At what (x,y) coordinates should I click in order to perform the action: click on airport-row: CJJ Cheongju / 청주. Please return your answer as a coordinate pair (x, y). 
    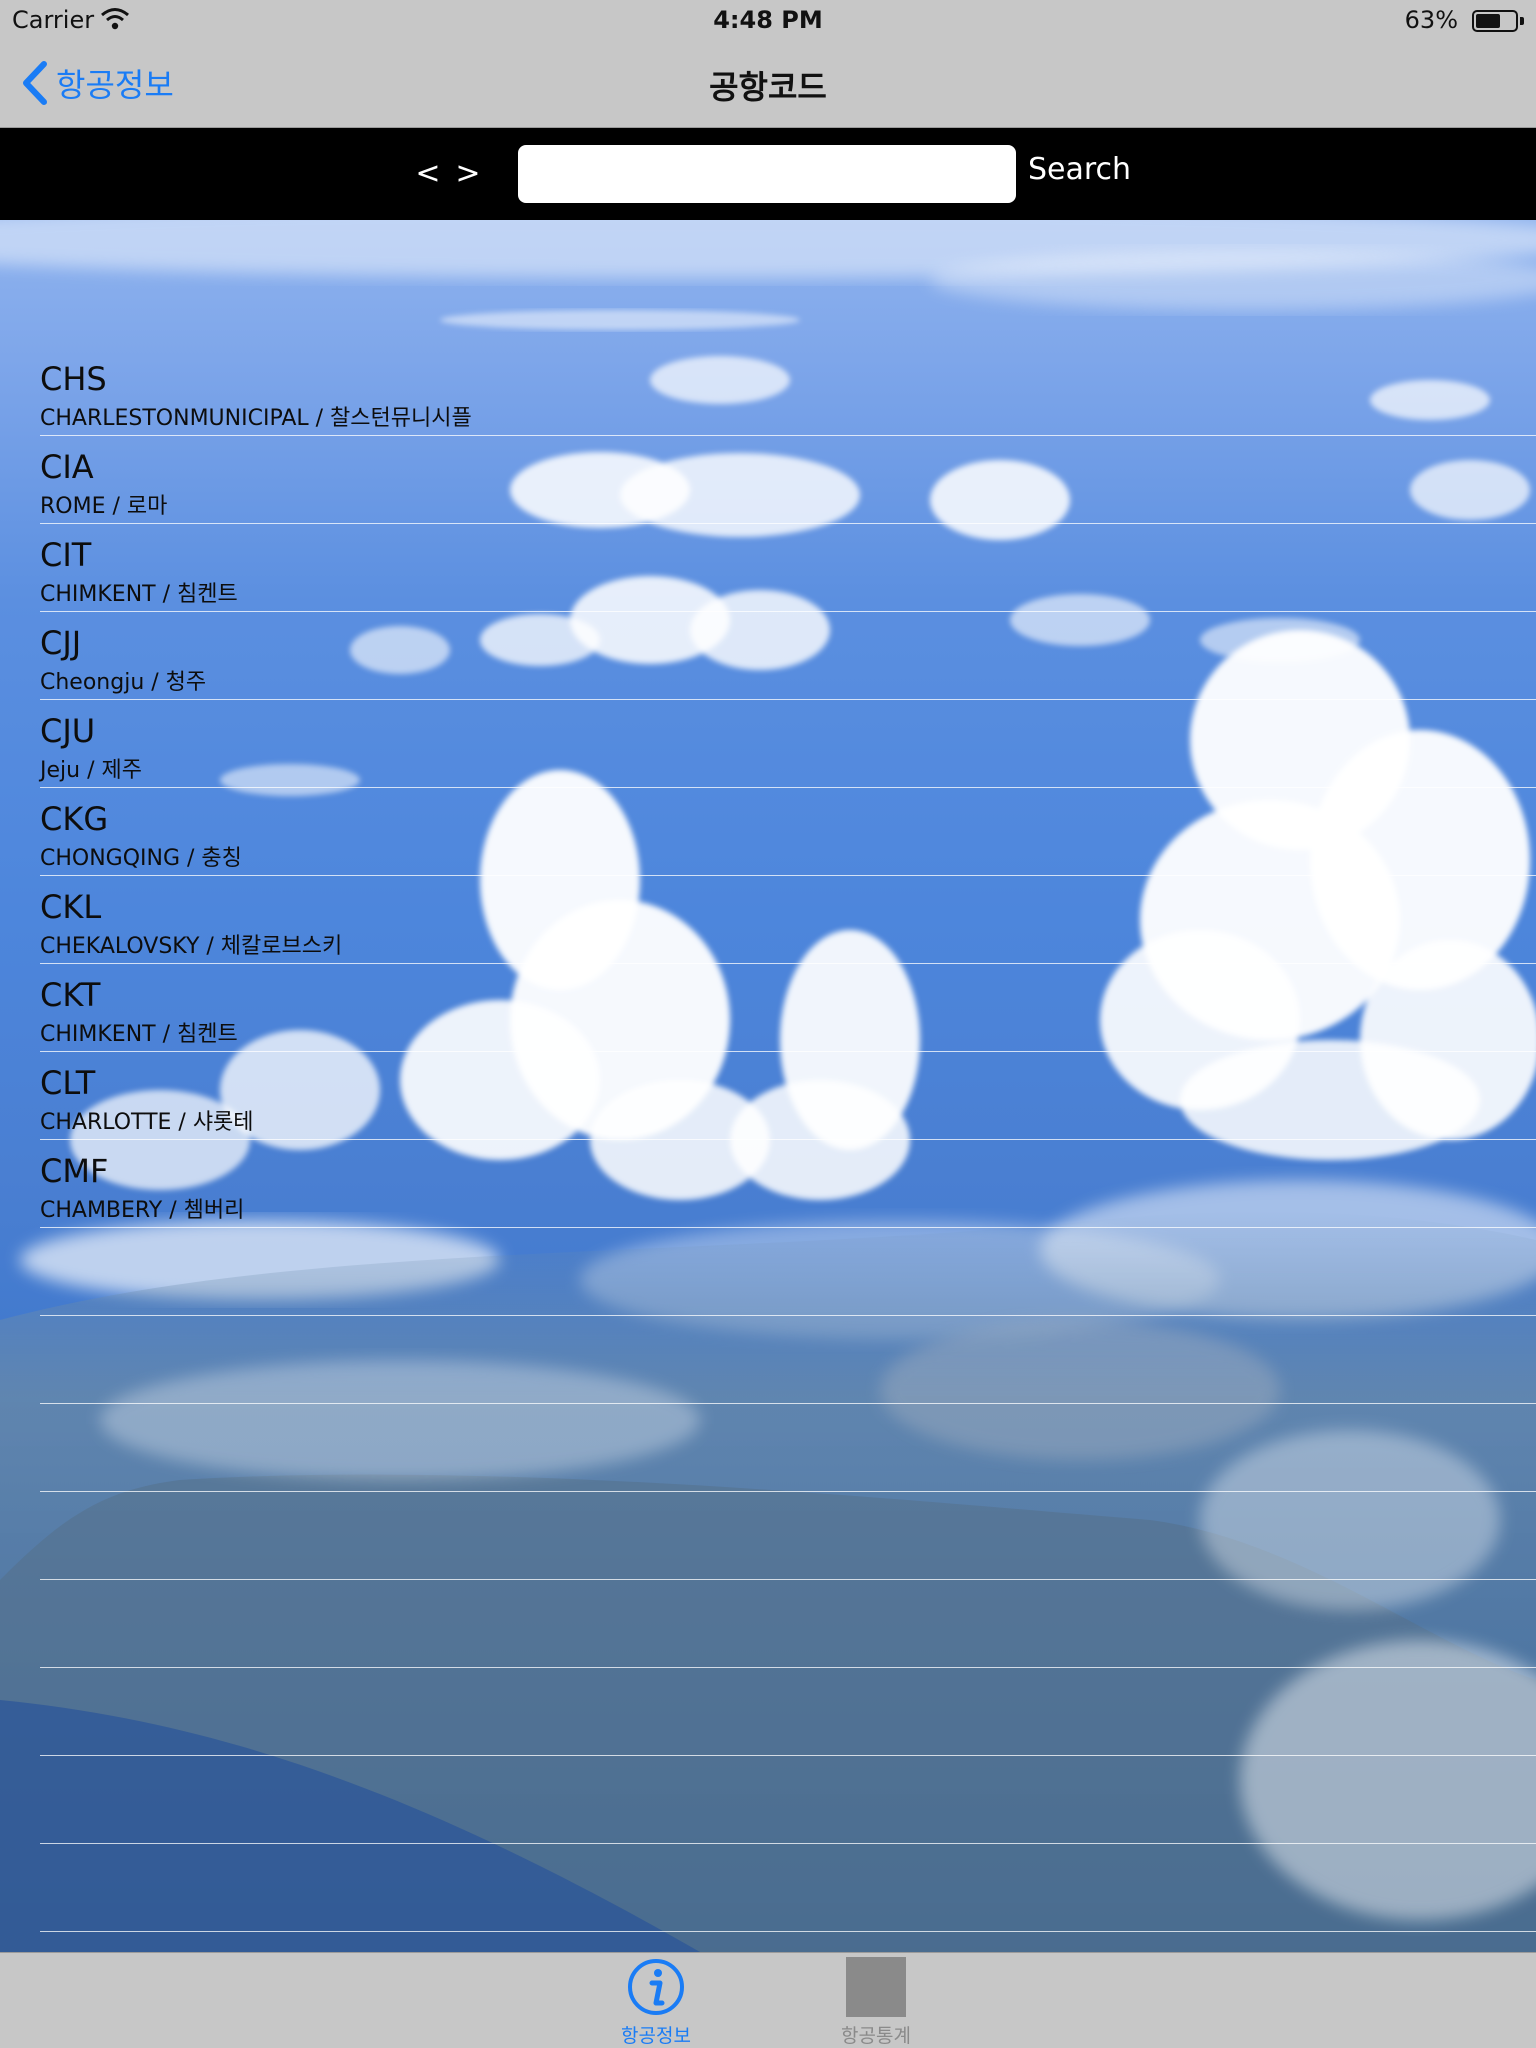
    Looking at the image, I should click on (788, 656).